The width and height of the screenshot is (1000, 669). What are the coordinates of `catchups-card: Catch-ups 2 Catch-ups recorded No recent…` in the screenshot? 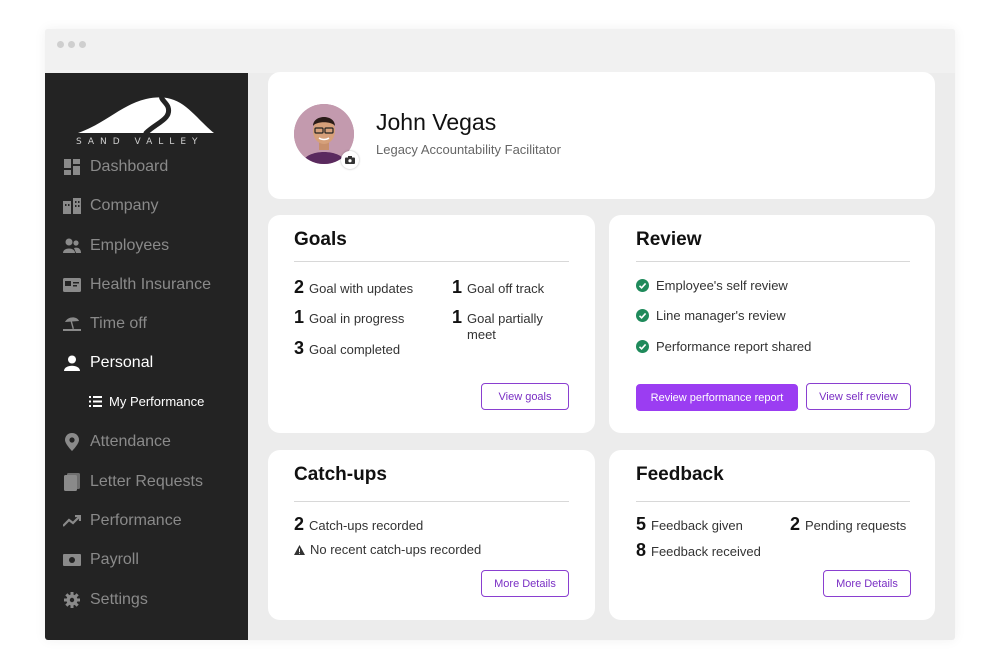 It's located at (431, 535).